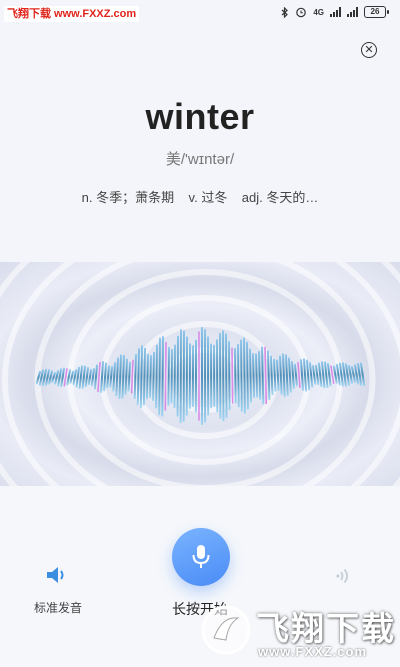  What do you see at coordinates (376, 12) in the screenshot?
I see `battery-icon: 26` at bounding box center [376, 12].